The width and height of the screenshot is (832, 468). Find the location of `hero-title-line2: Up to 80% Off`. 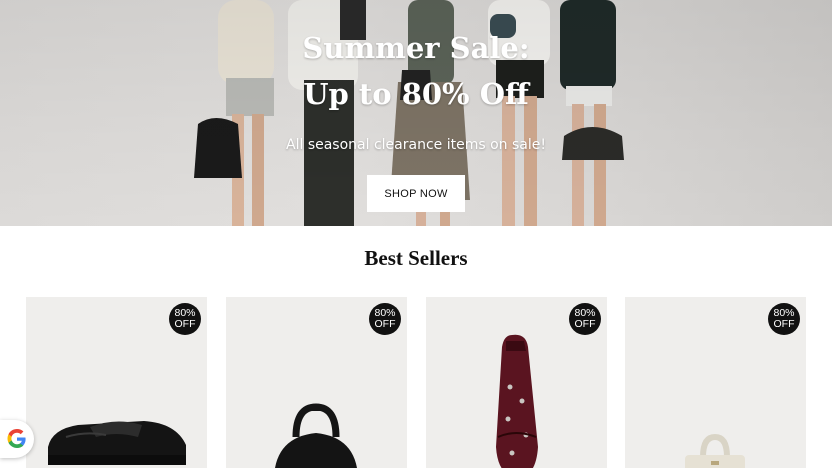

hero-title-line2: Up to 80% Off is located at coordinates (416, 94).